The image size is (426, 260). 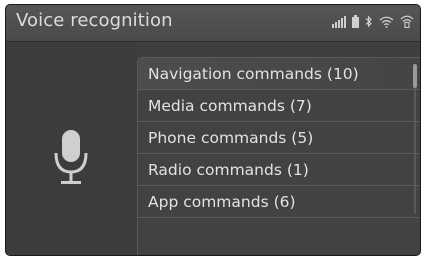 I want to click on scrollbar-thumb, so click(x=415, y=76).